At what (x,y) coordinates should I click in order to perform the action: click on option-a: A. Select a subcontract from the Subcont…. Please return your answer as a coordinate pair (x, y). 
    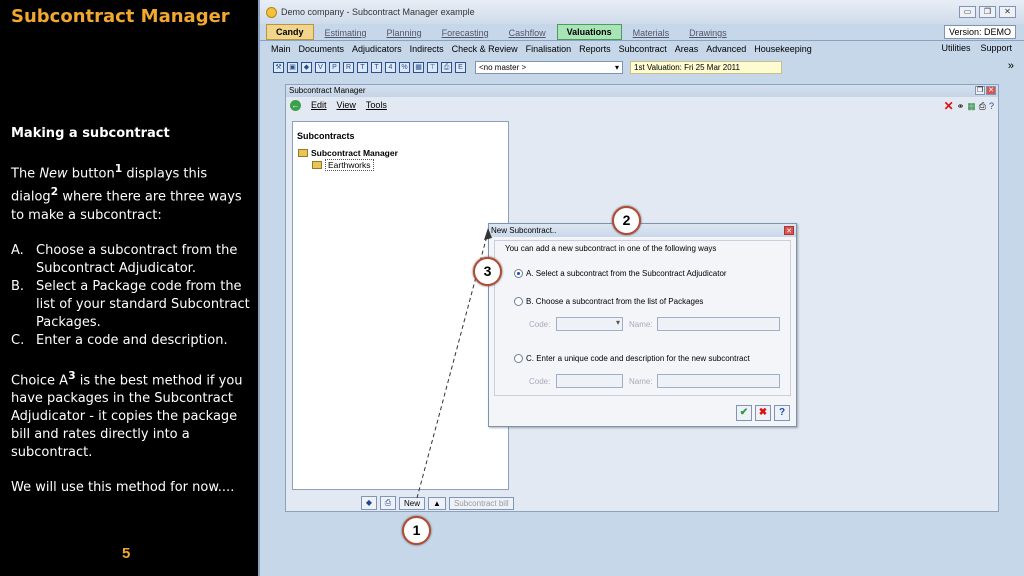
    Looking at the image, I should click on (620, 273).